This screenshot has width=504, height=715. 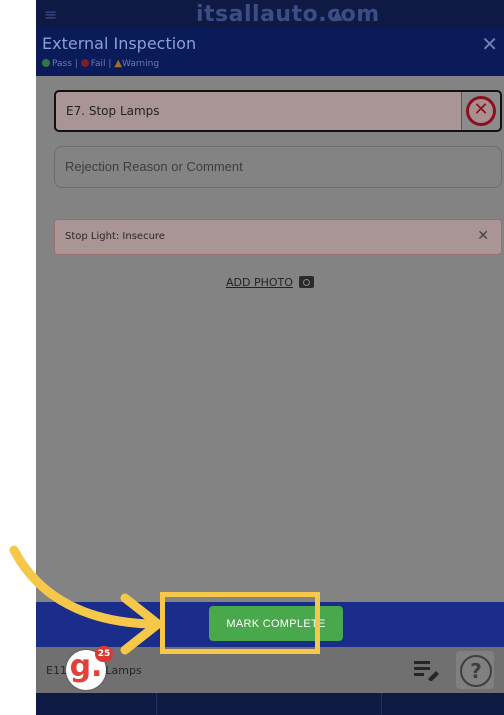 I want to click on home-icon: ▲, so click(x=337, y=15).